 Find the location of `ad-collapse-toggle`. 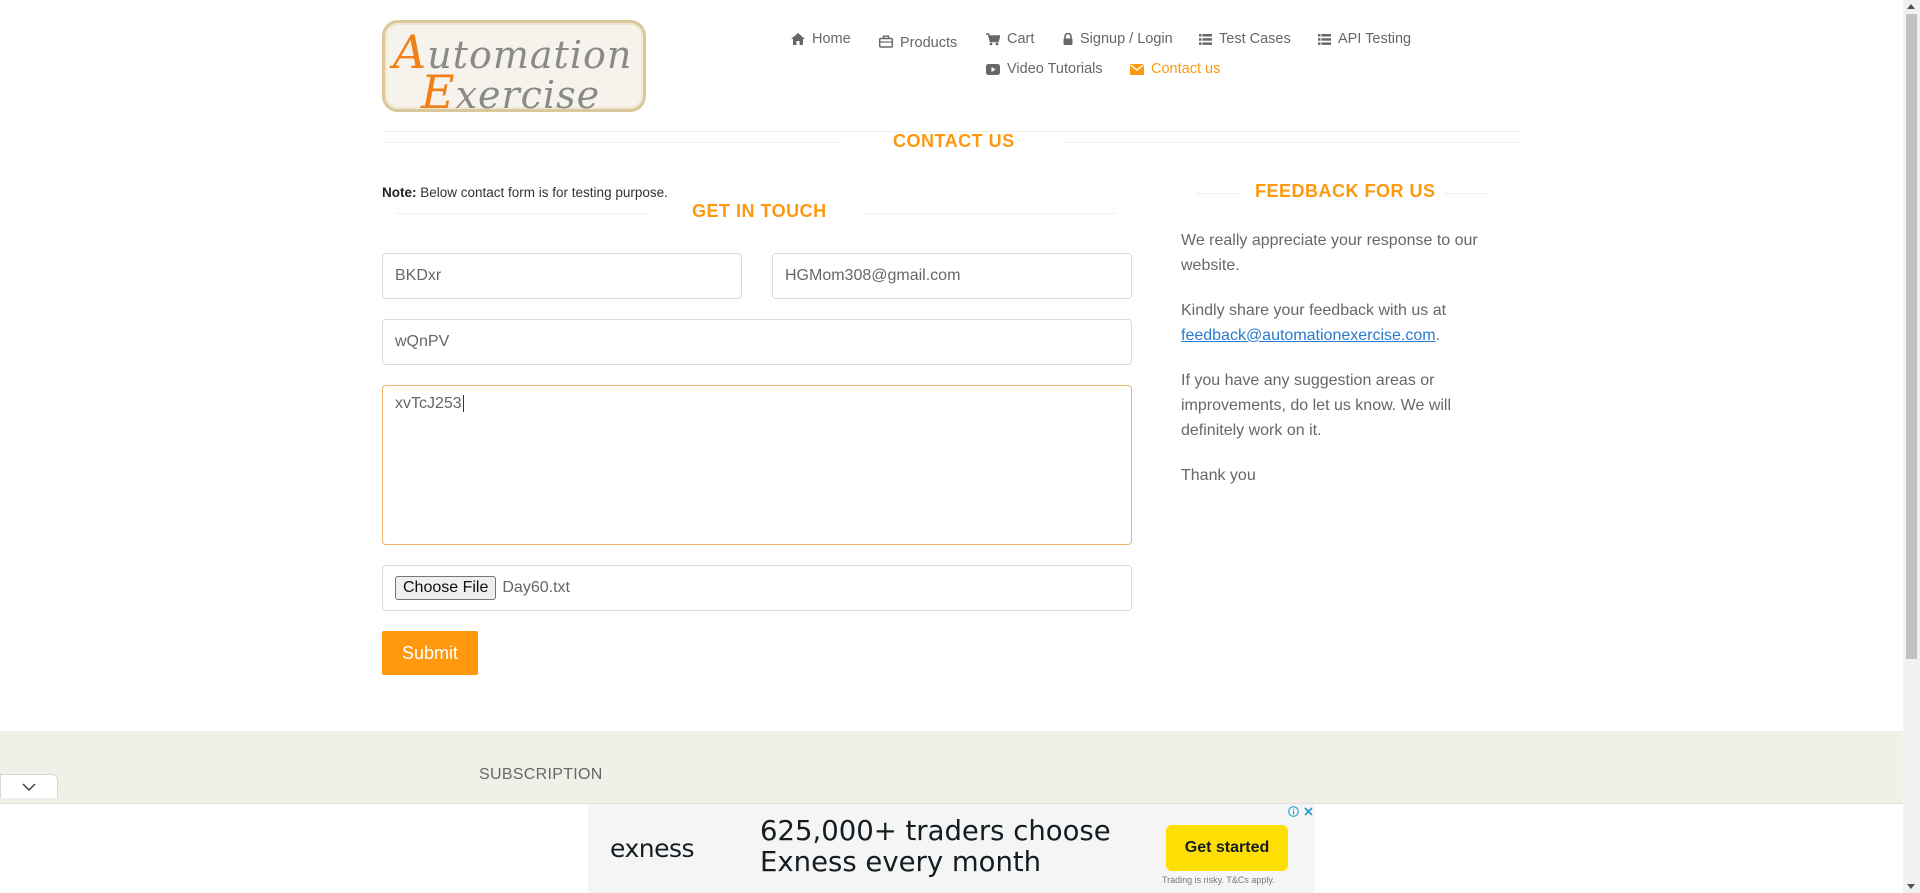

ad-collapse-toggle is located at coordinates (29, 786).